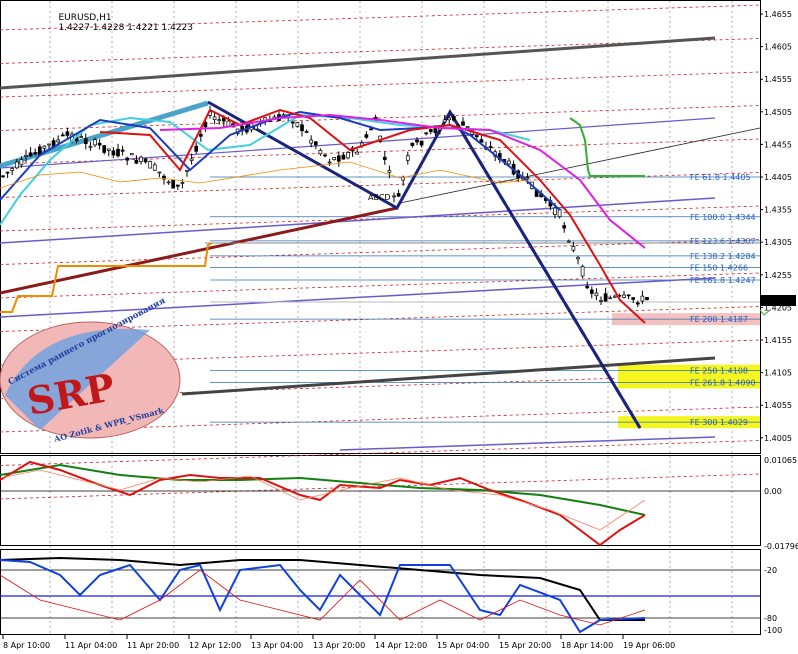 Image resolution: width=798 pixels, height=654 pixels. Describe the element at coordinates (277, 645) in the screenshot. I see `time-axis-label: 13 Apr 04:00` at that location.